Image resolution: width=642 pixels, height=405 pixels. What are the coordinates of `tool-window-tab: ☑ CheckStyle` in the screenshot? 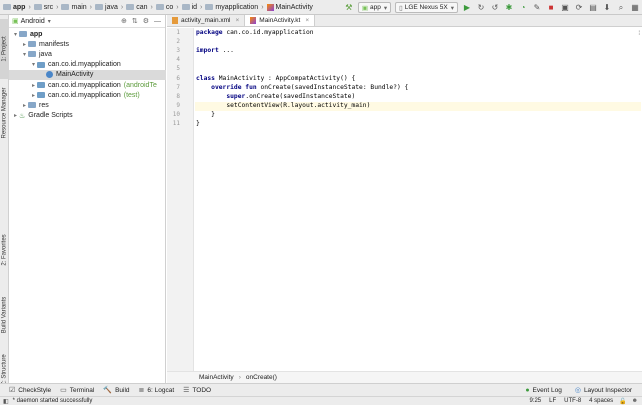 It's located at (30, 390).